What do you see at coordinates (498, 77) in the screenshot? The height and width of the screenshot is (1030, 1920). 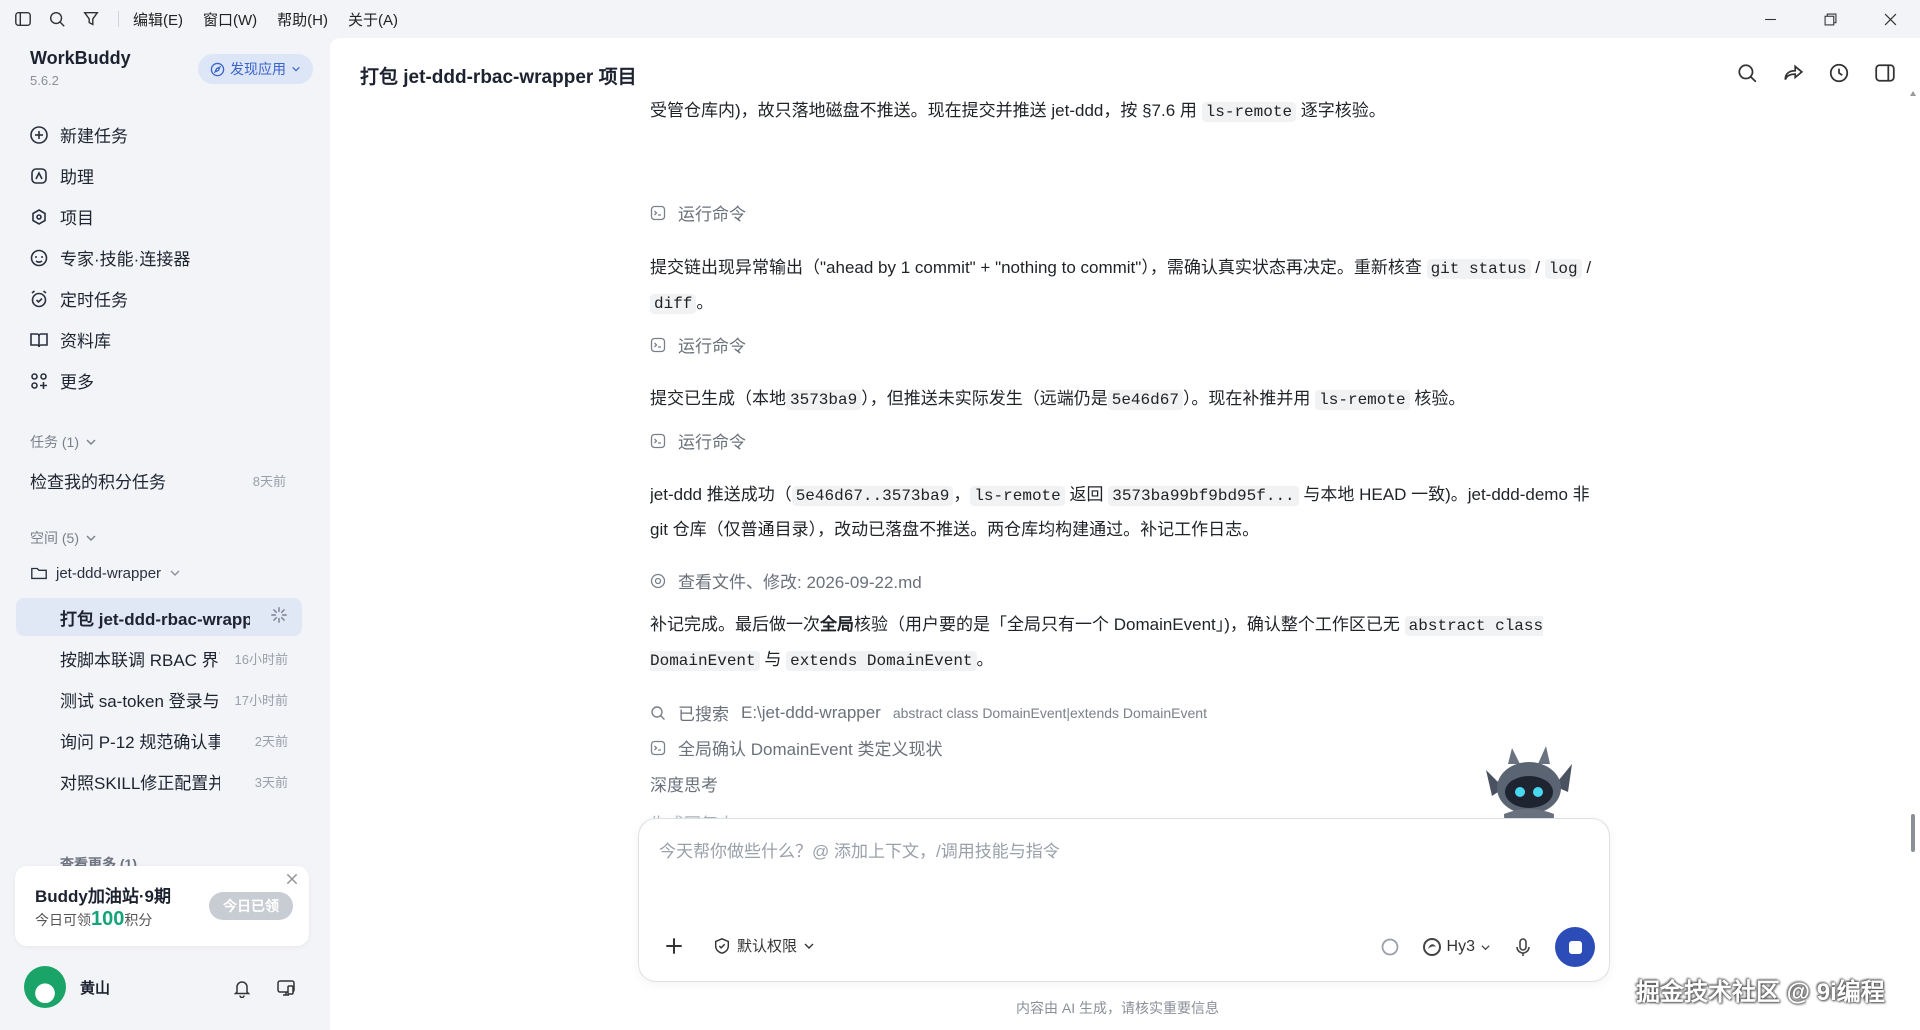 I see `page-title: 打包 jet-ddd-rbac-wrapper 项目` at bounding box center [498, 77].